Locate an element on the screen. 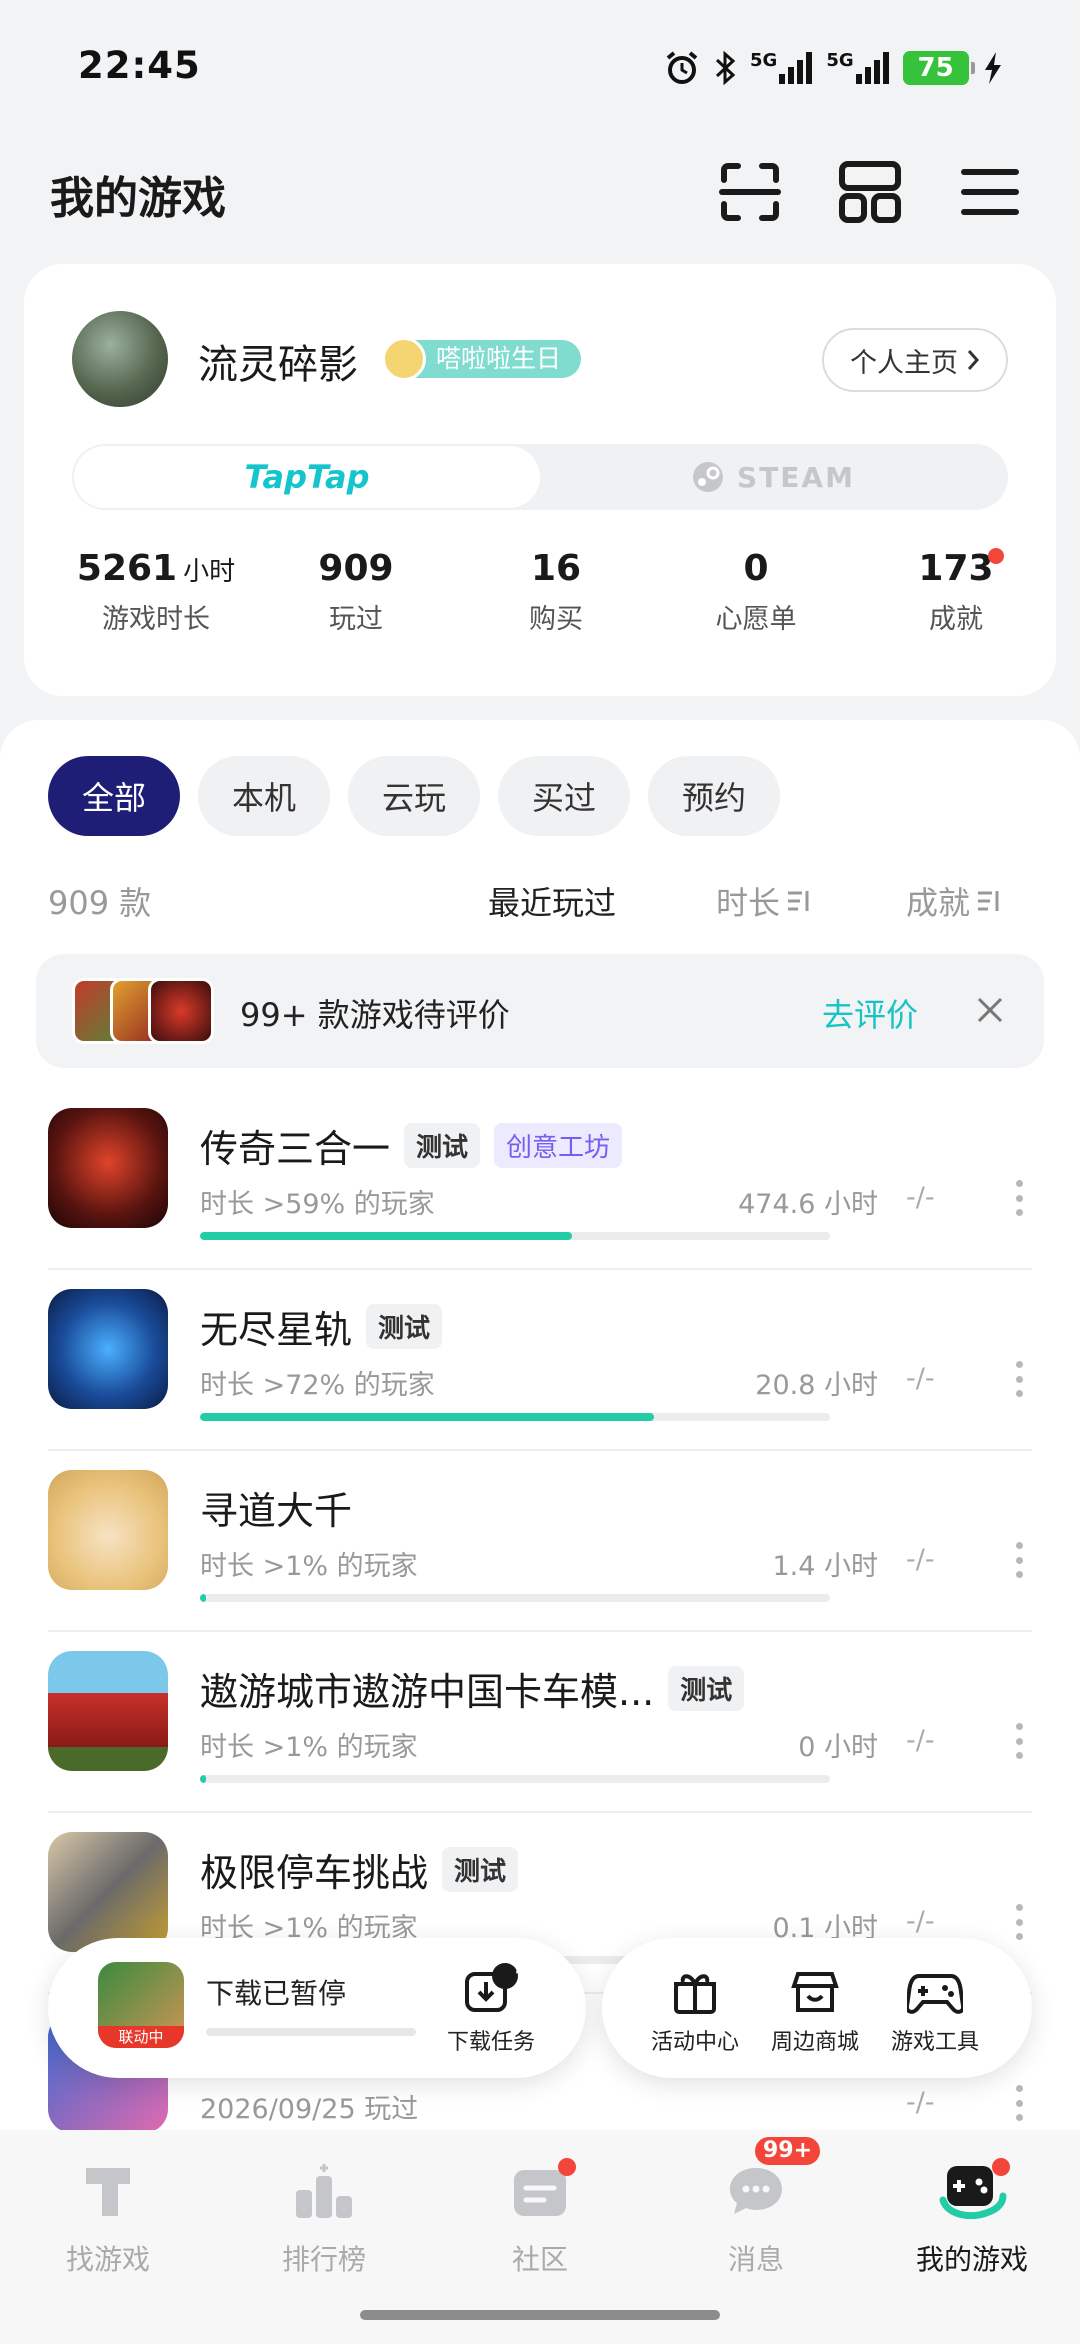 The height and width of the screenshot is (2344, 1080). status-icons: 5G 5G 75 is located at coordinates (833, 68).